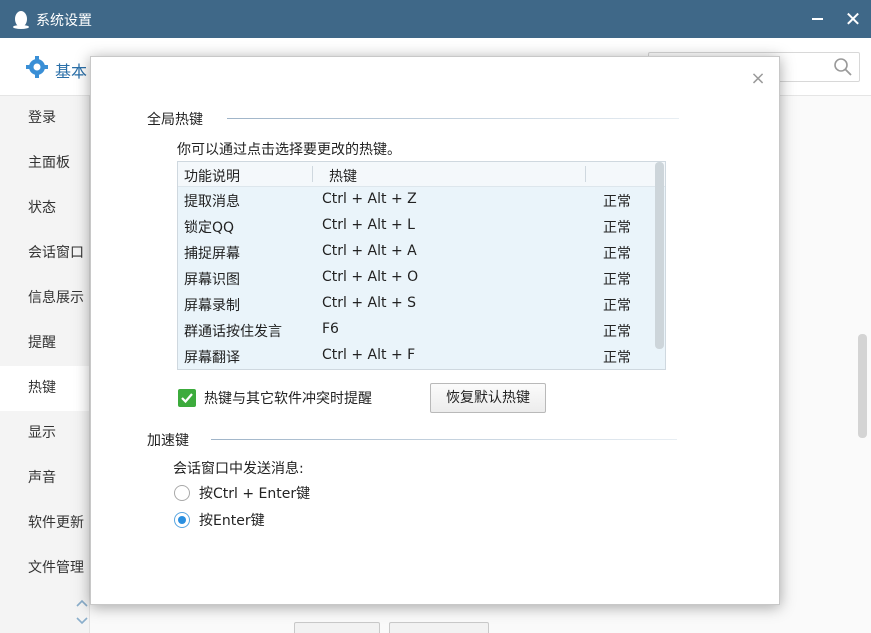 The width and height of the screenshot is (871, 633). I want to click on minimize-button, so click(817, 19).